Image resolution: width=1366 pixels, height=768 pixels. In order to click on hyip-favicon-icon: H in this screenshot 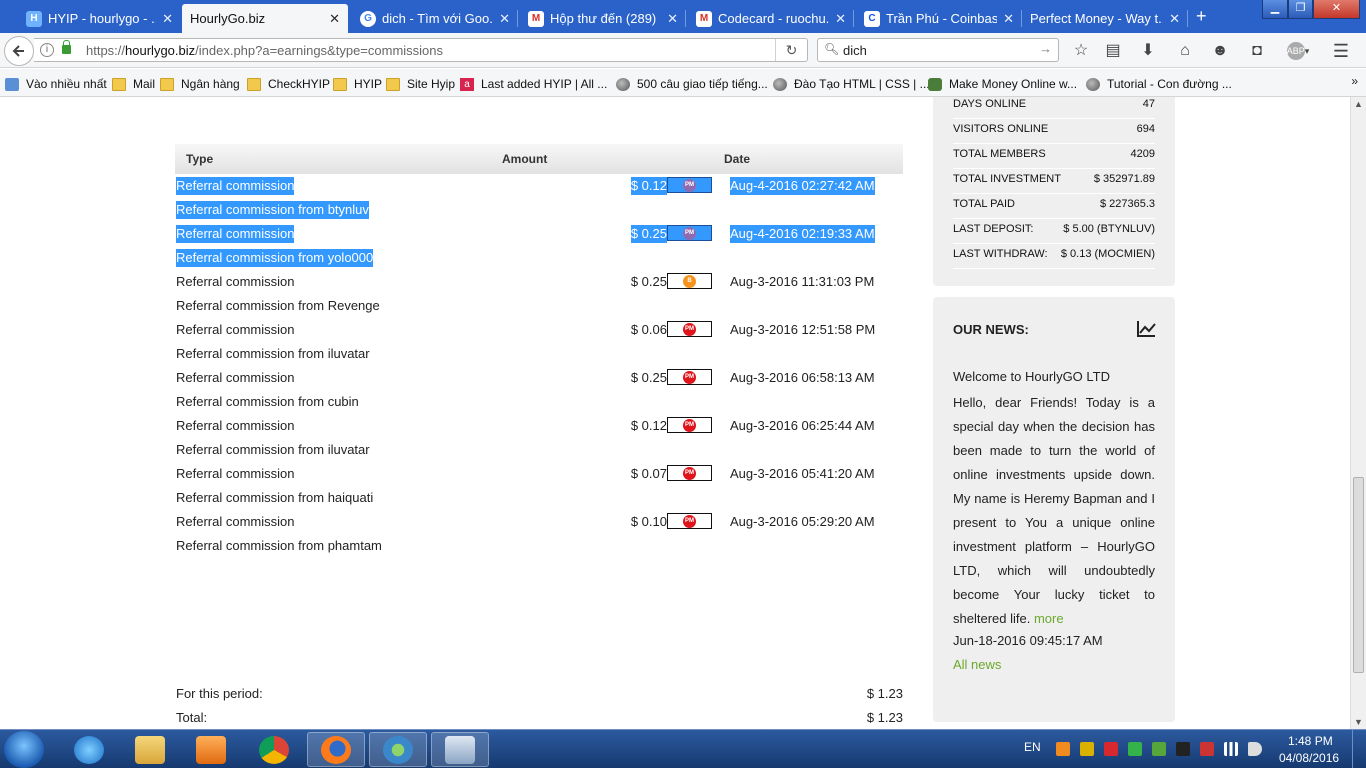, I will do `click(34, 18)`.